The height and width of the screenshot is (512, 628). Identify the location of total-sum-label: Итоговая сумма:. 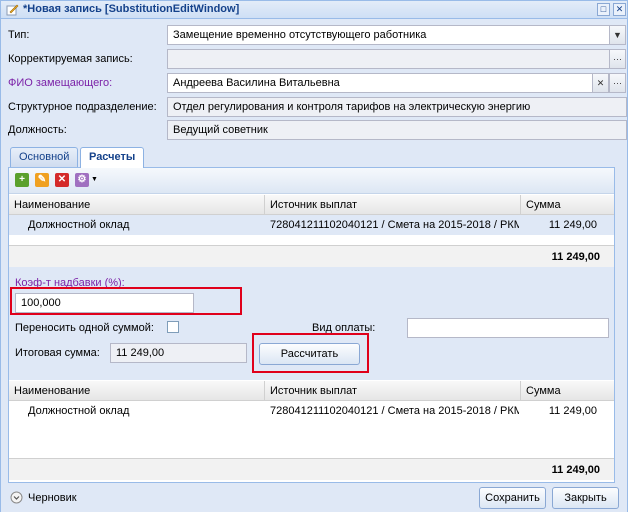
(57, 353).